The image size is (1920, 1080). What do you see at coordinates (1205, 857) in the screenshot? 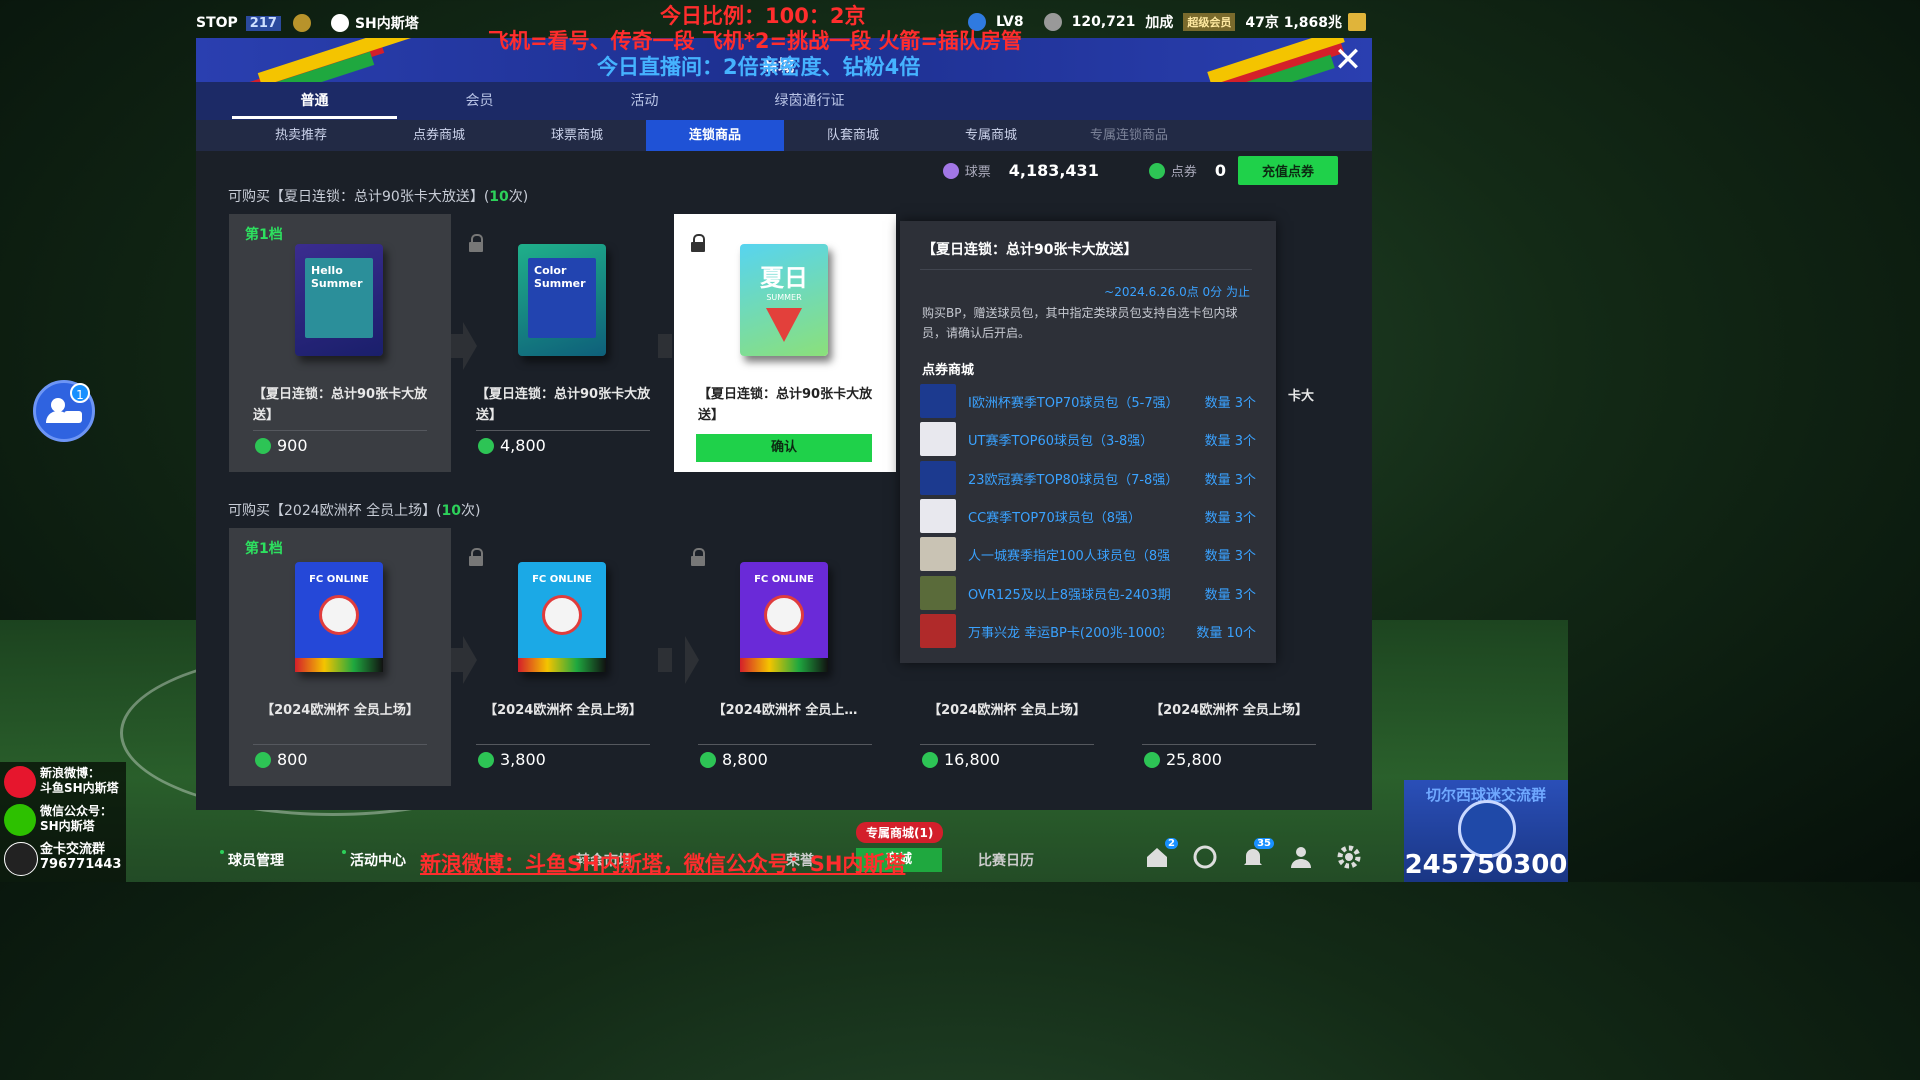
I see `ball-icon` at bounding box center [1205, 857].